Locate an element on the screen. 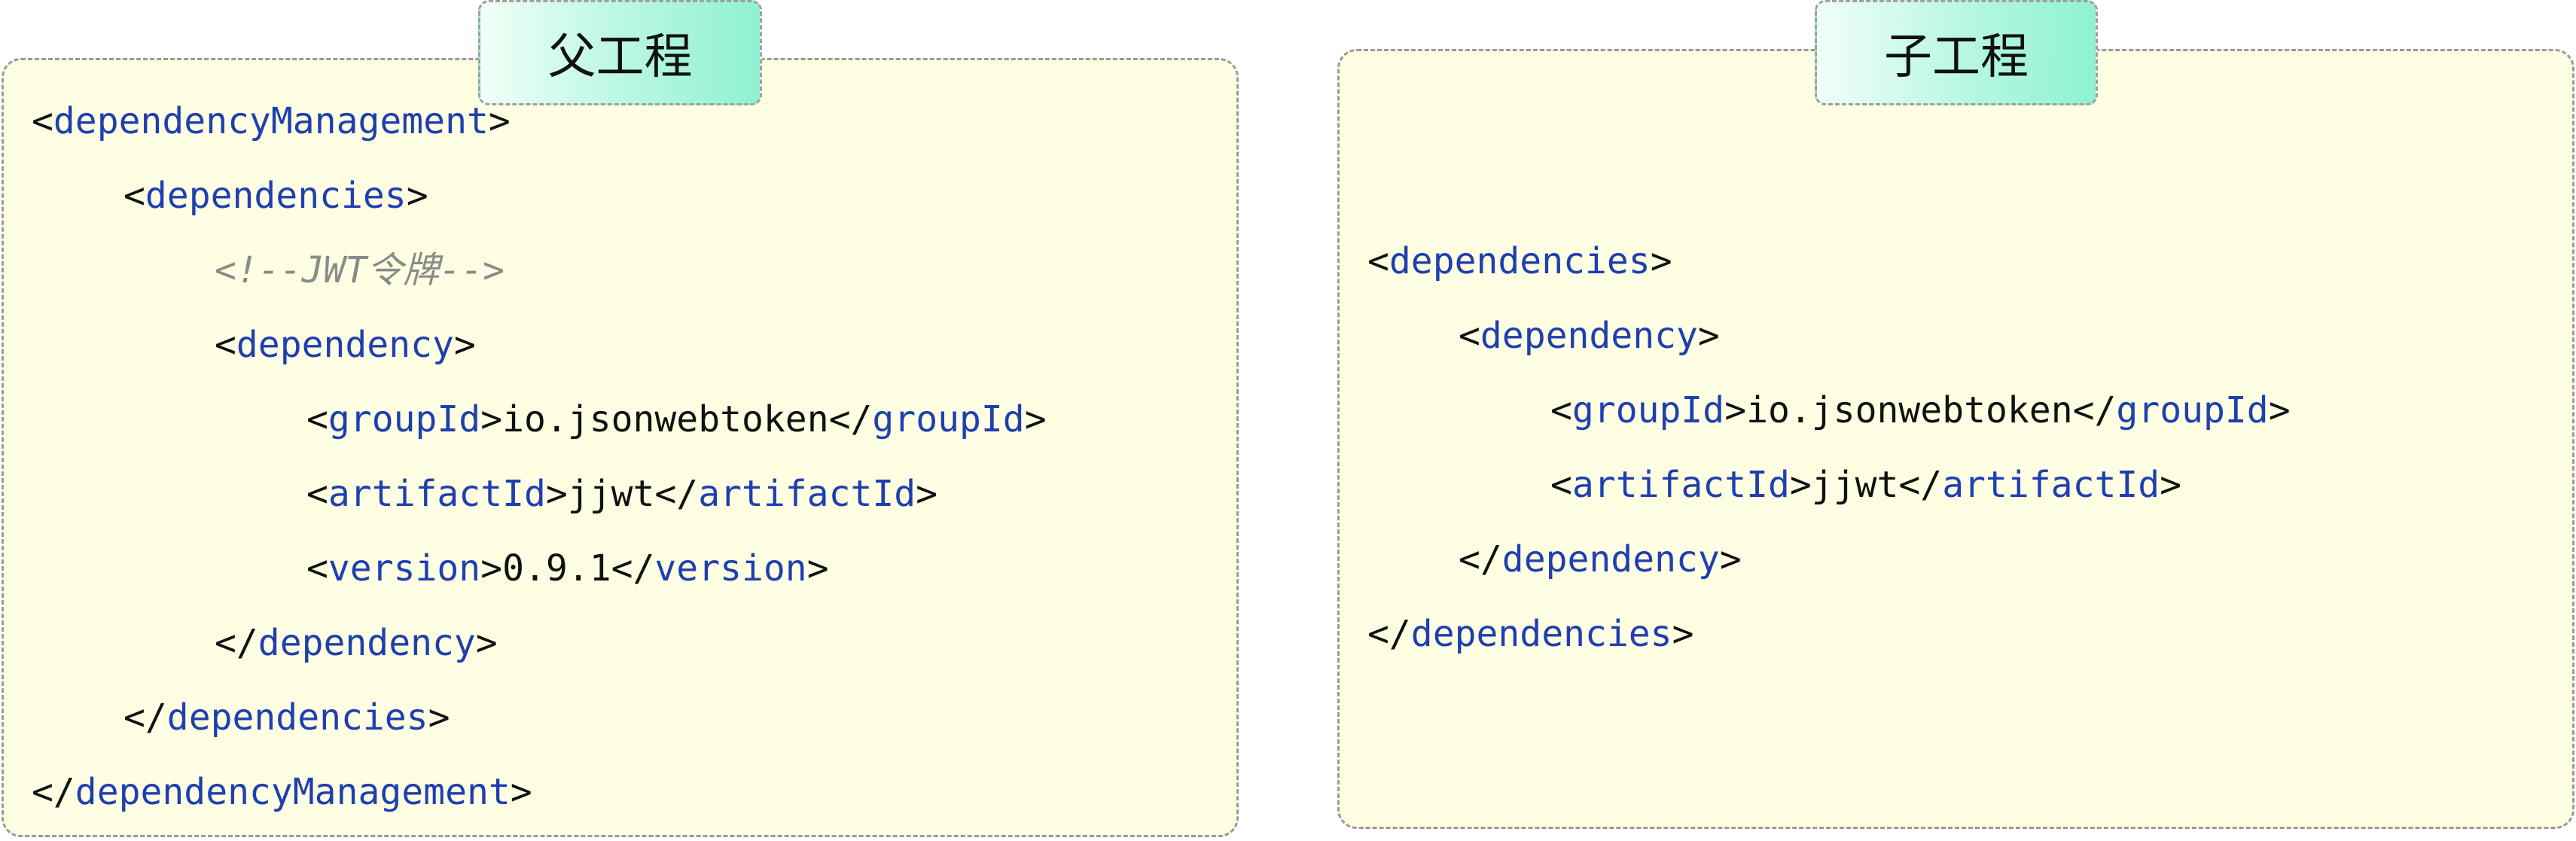  xml-comment: <!--JWT令牌--> is located at coordinates (360, 270).